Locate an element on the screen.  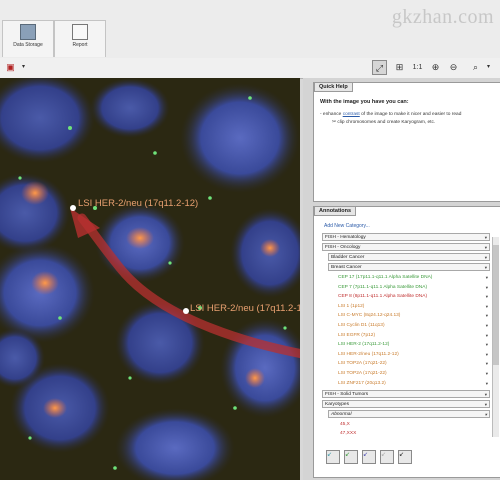
category-abnormal: Abnormal ▾ is located at coordinates (409, 414).